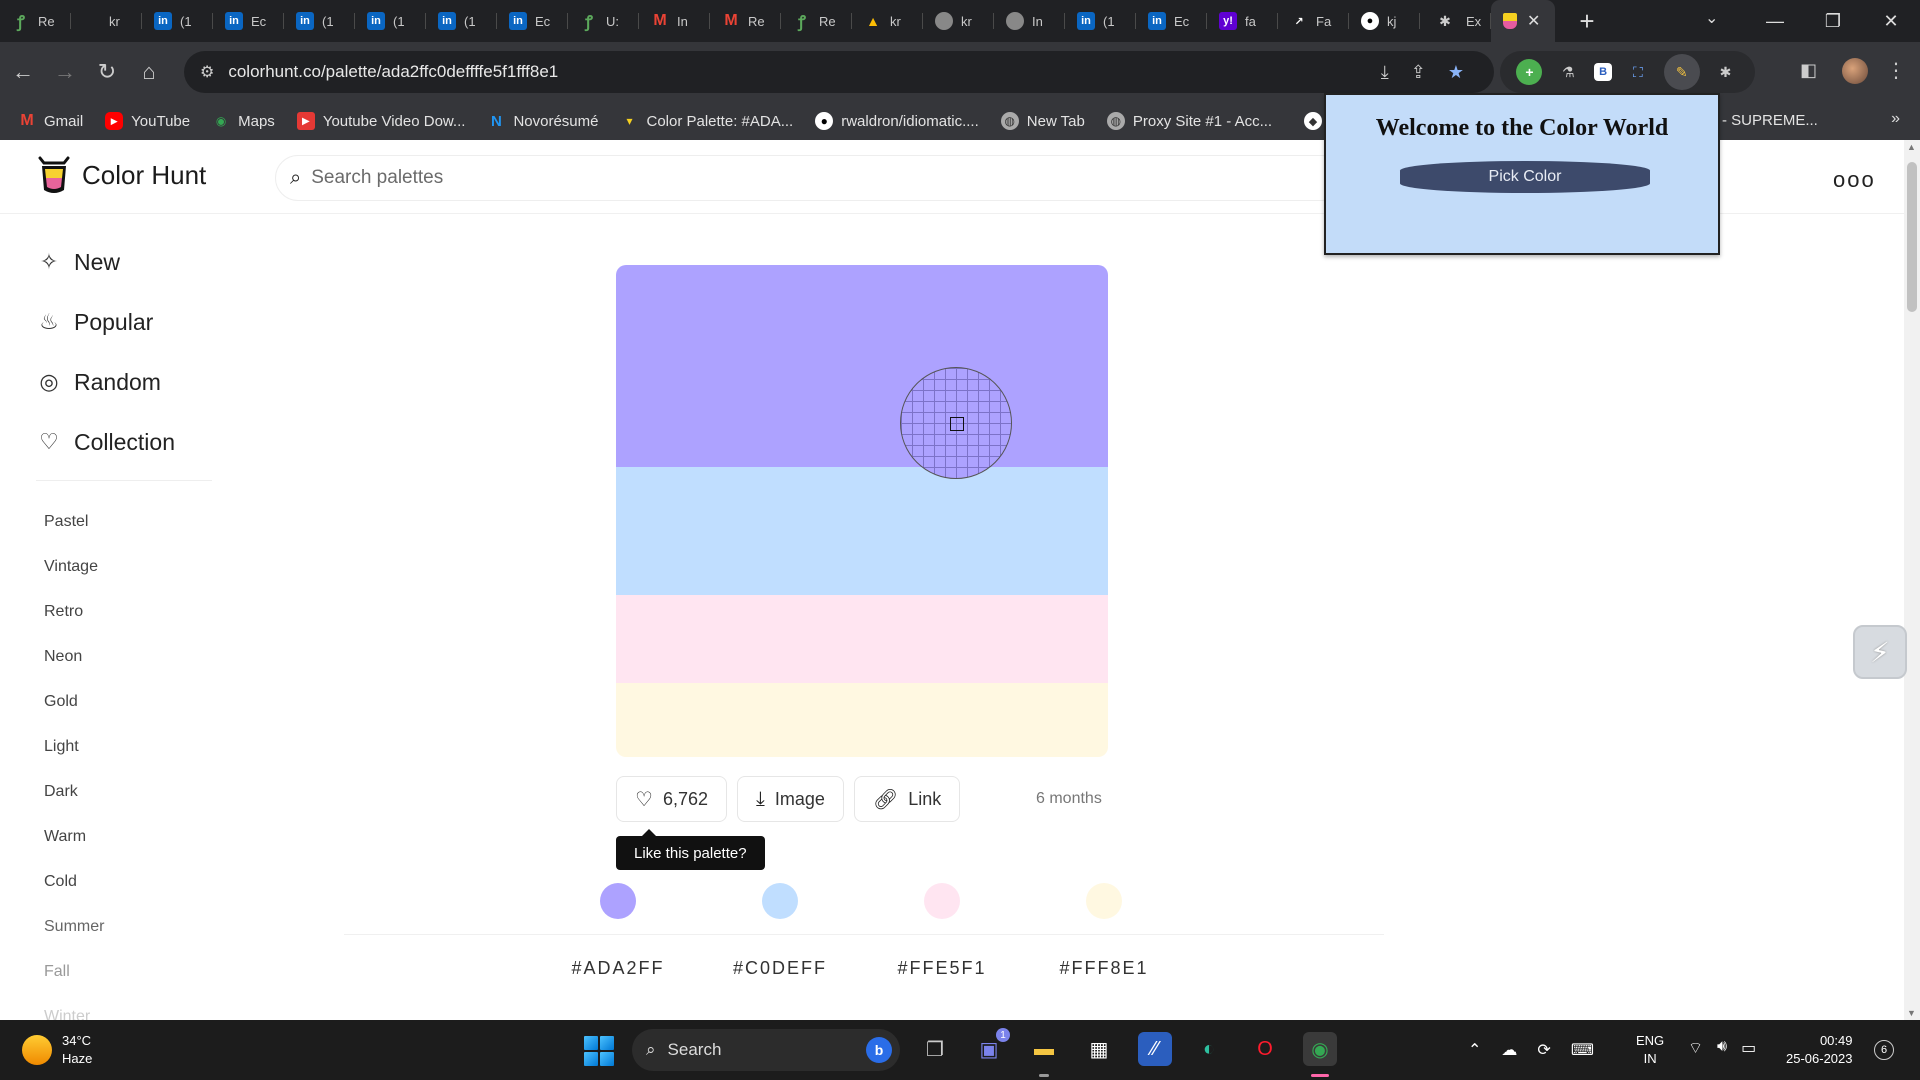 Image resolution: width=1920 pixels, height=1080 pixels. Describe the element at coordinates (107, 72) in the screenshot. I see `reload-icon: ↻` at that location.